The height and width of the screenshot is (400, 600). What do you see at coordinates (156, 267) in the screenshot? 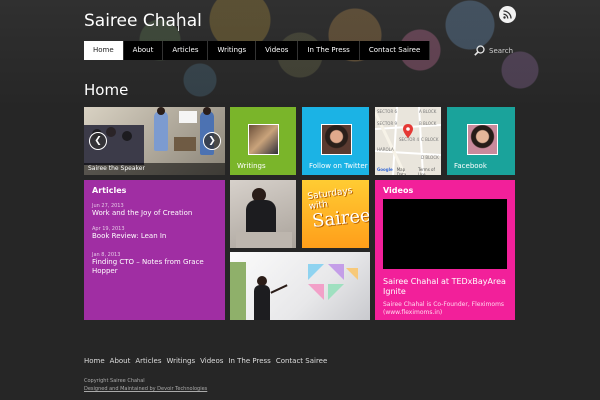
I see `article-title: Finding CTO – Notes from Grace Hopper` at bounding box center [156, 267].